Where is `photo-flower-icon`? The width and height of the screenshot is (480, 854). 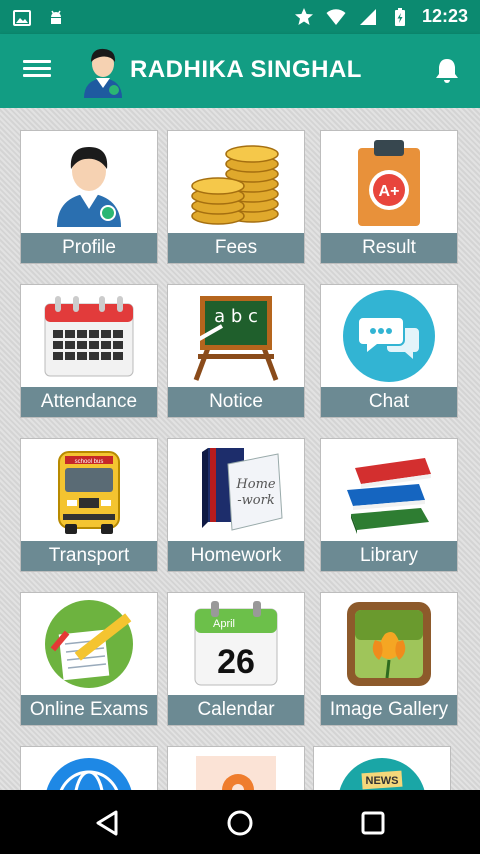
photo-flower-icon is located at coordinates (389, 644).